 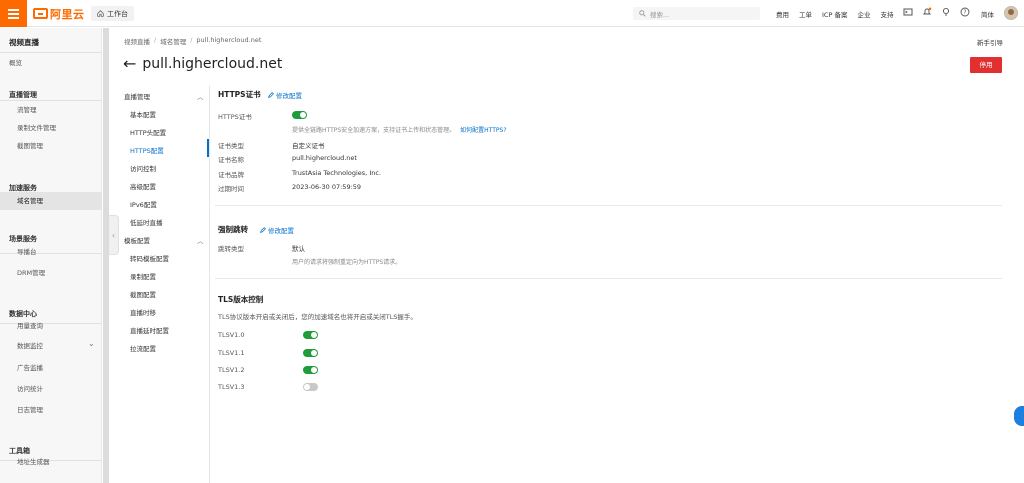 I want to click on config-nav-item: 直播时移, so click(x=143, y=312).